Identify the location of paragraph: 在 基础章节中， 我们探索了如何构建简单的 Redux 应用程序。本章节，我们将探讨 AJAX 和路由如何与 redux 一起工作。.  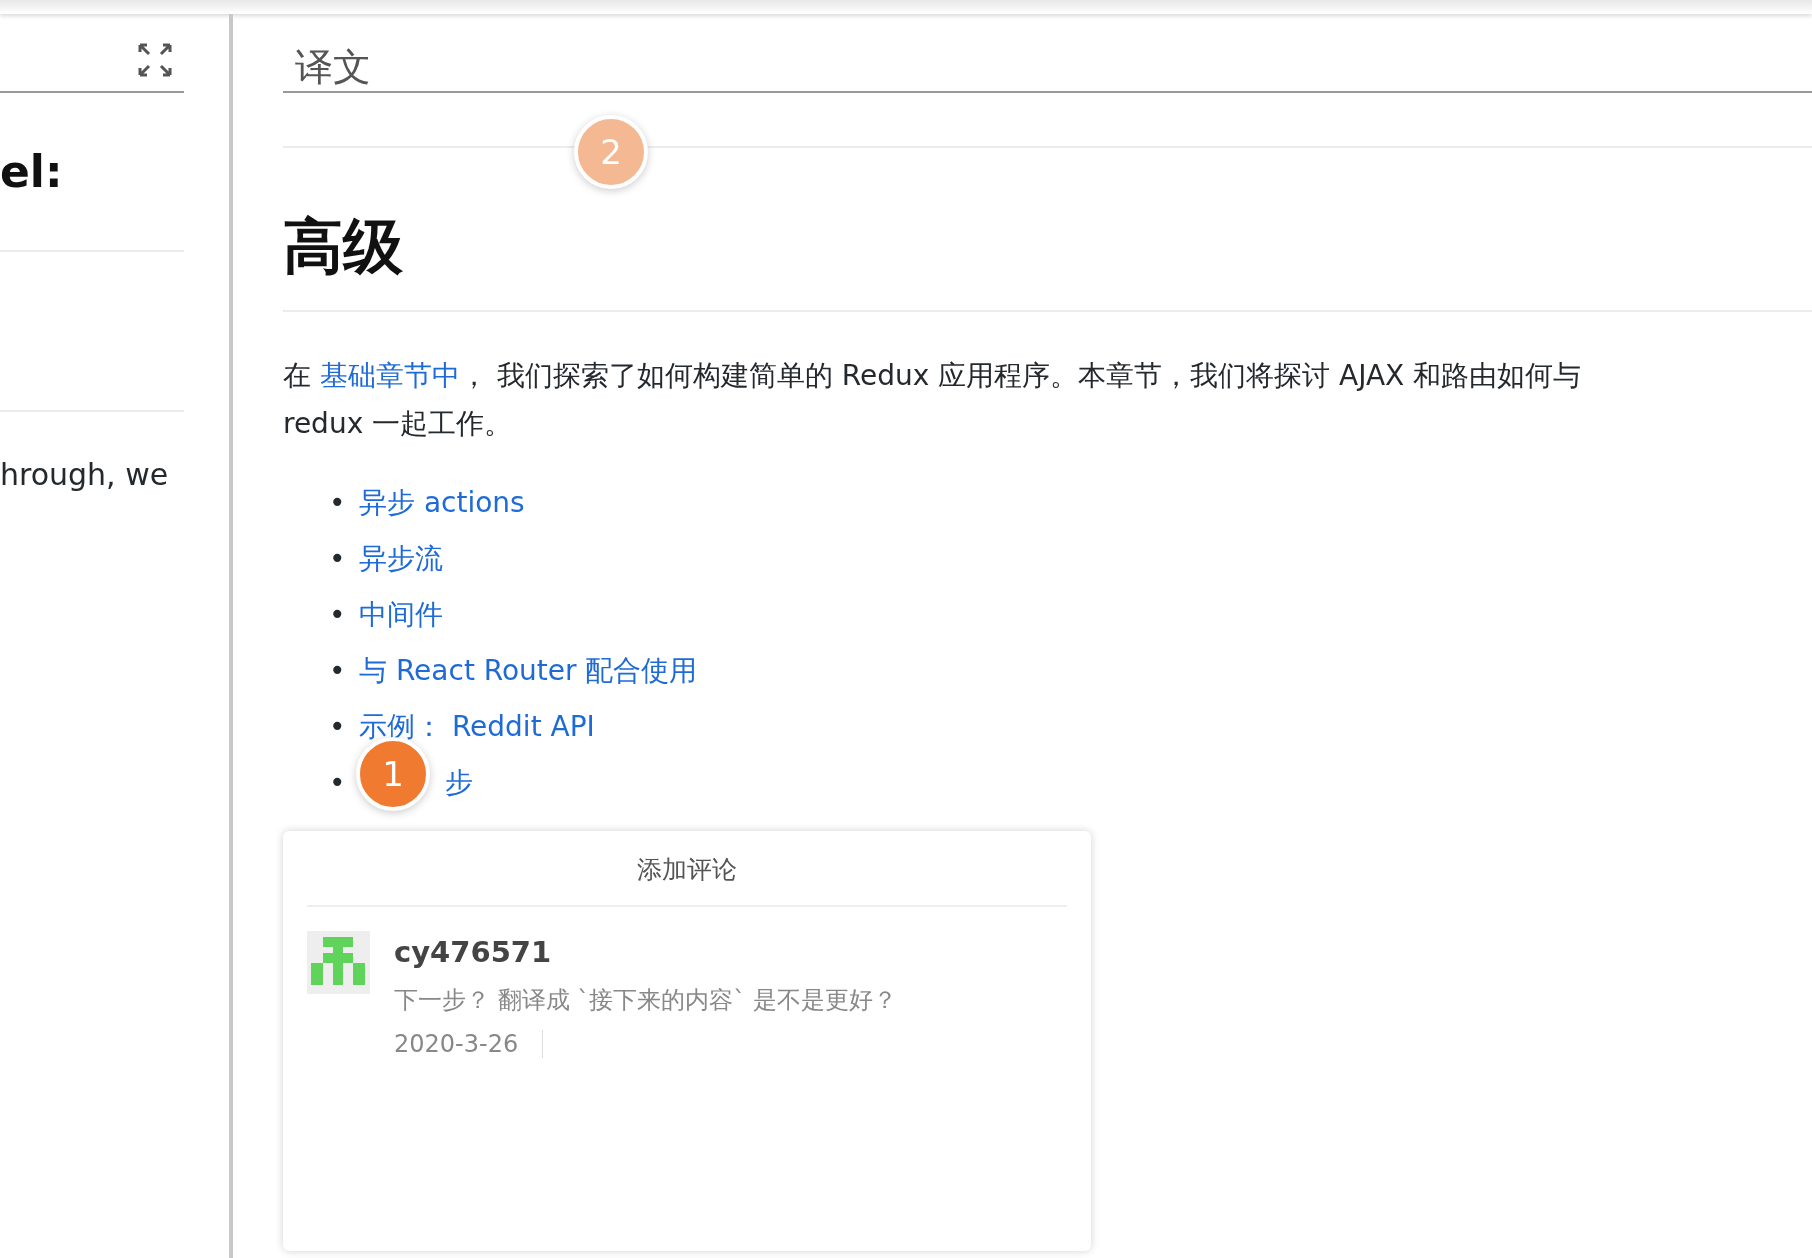
(933, 400).